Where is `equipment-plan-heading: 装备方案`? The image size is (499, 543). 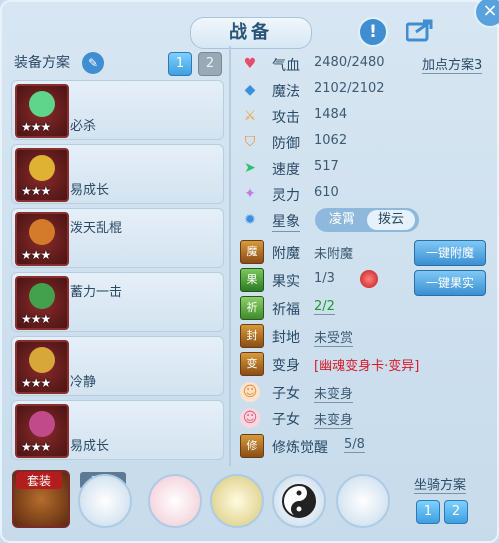
equipment-plan-heading: 装备方案 is located at coordinates (42, 63).